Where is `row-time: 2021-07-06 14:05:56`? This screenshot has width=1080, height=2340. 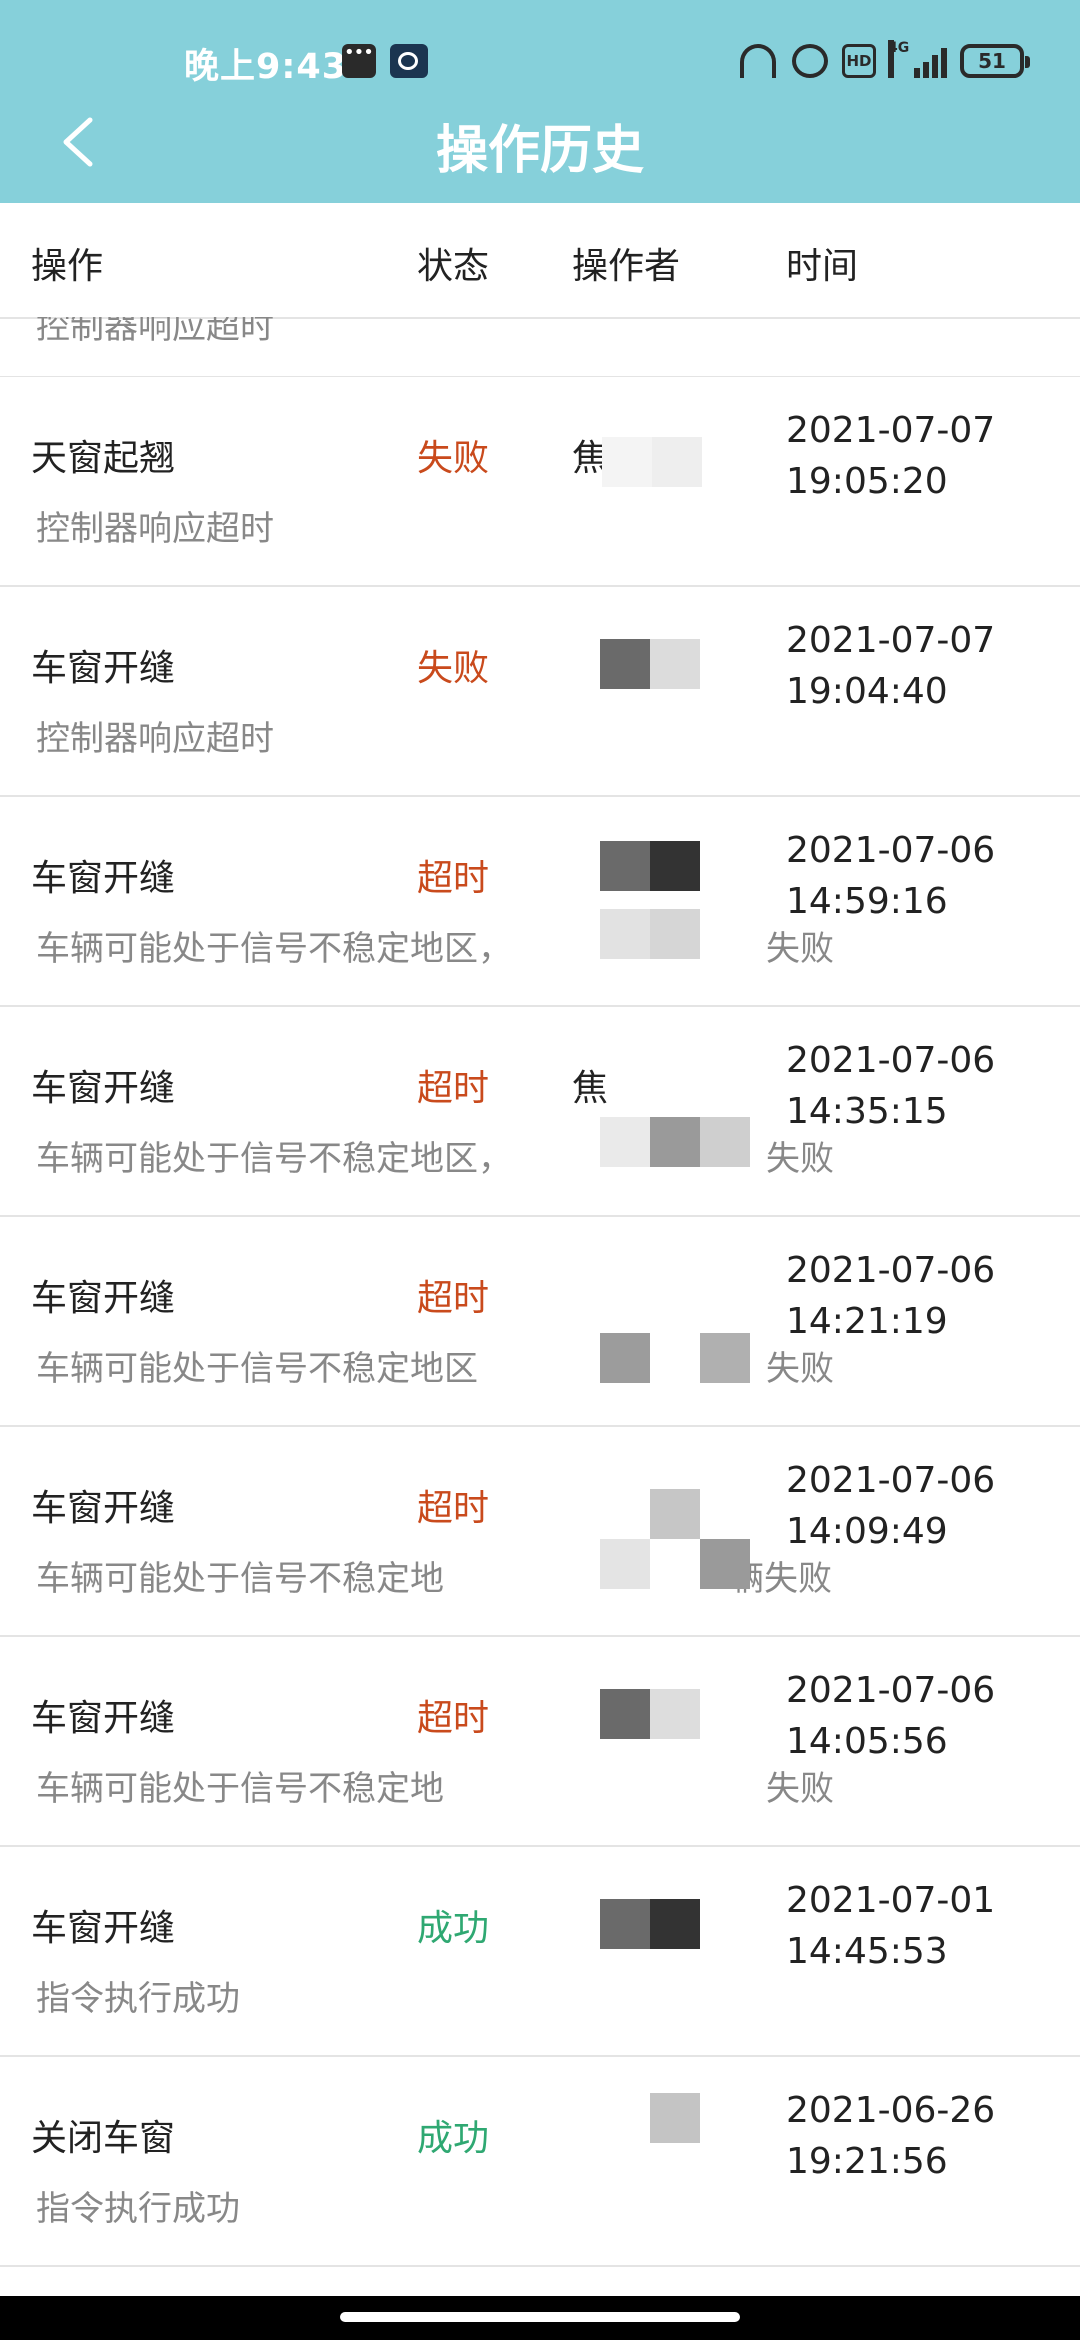
row-time: 2021-07-06 14:05:56 is located at coordinates (890, 1716).